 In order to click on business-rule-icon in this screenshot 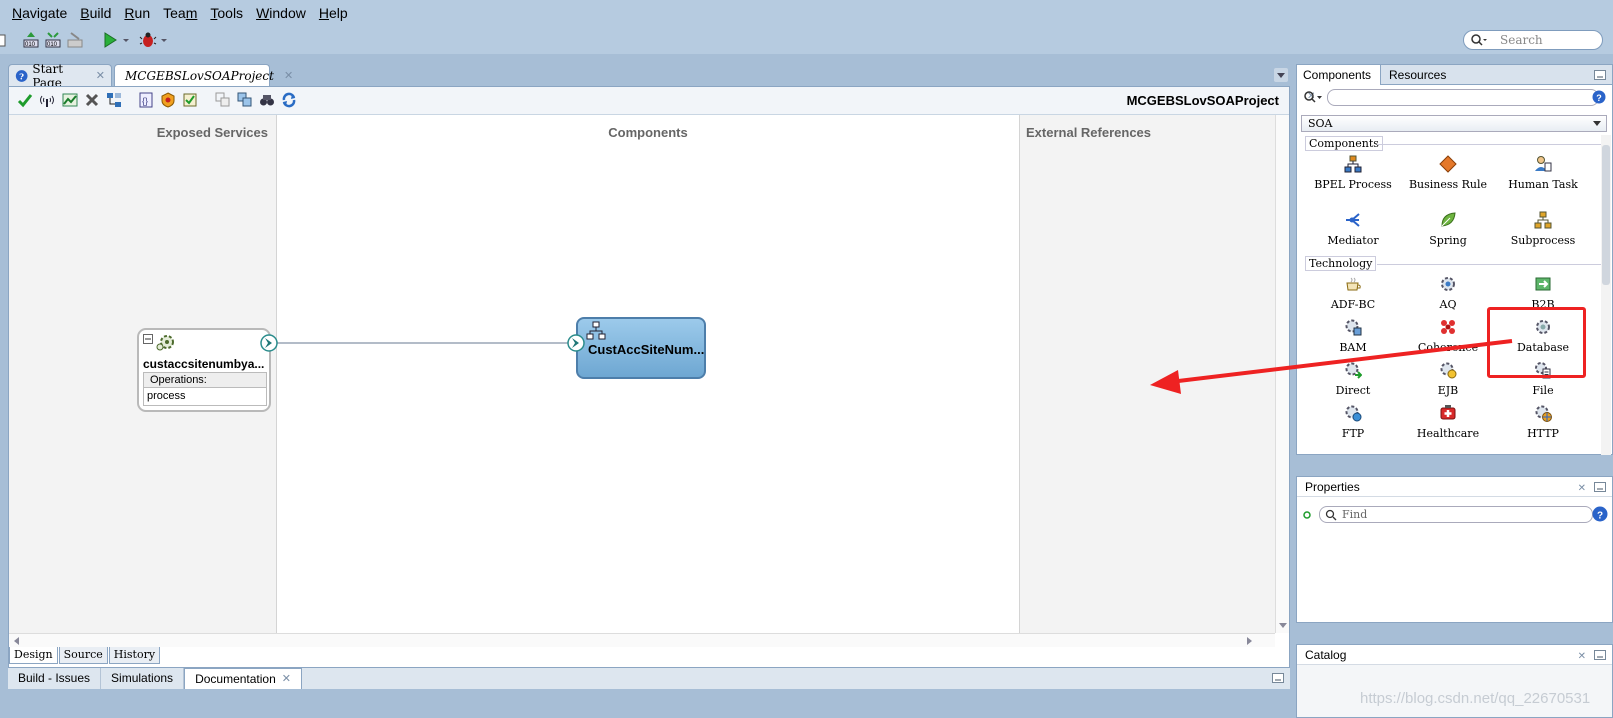, I will do `click(1448, 164)`.